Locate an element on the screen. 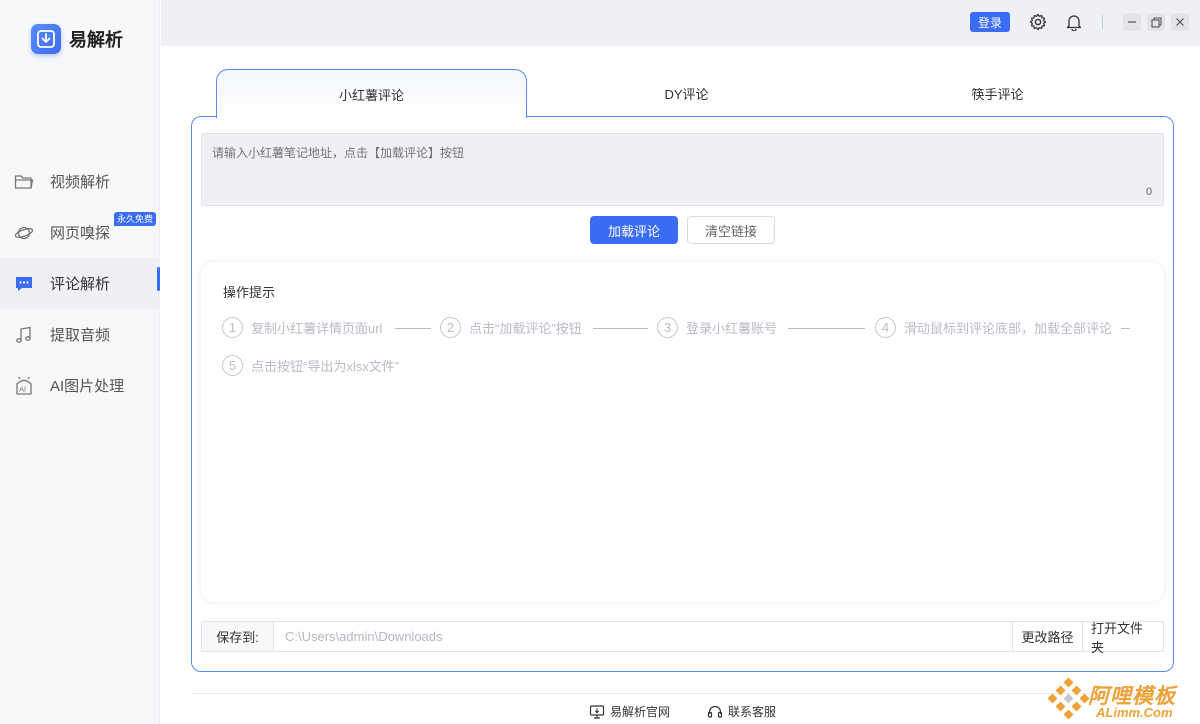 The image size is (1200, 724). contact-support-label: 联系客服 is located at coordinates (752, 712).